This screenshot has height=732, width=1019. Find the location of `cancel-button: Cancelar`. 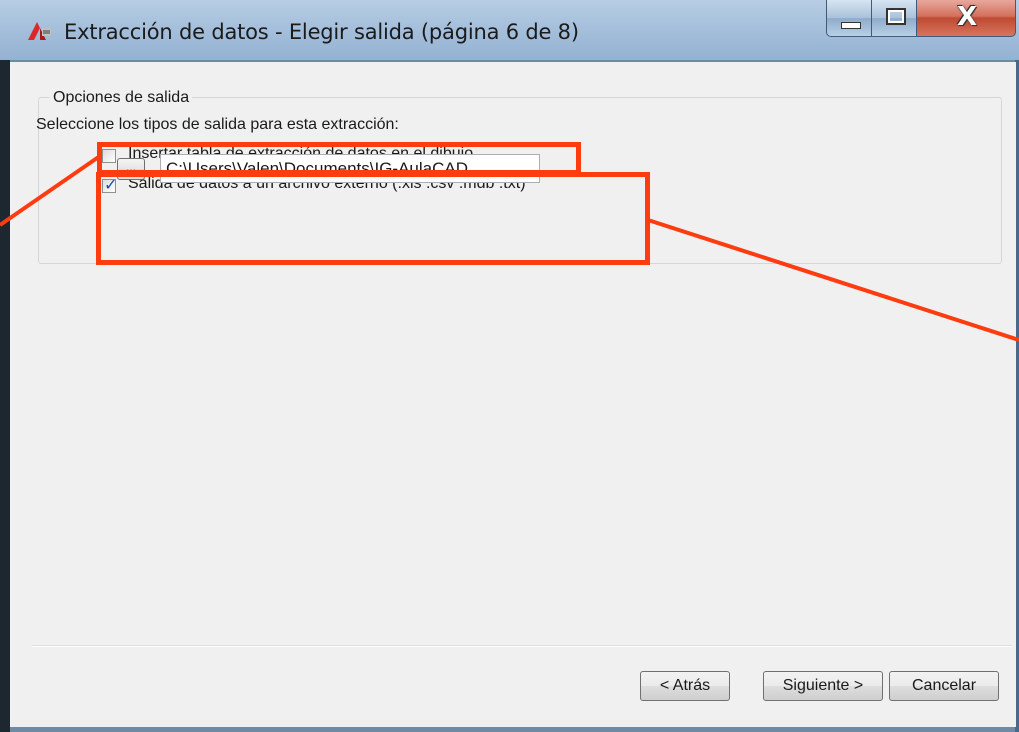

cancel-button: Cancelar is located at coordinates (944, 686).